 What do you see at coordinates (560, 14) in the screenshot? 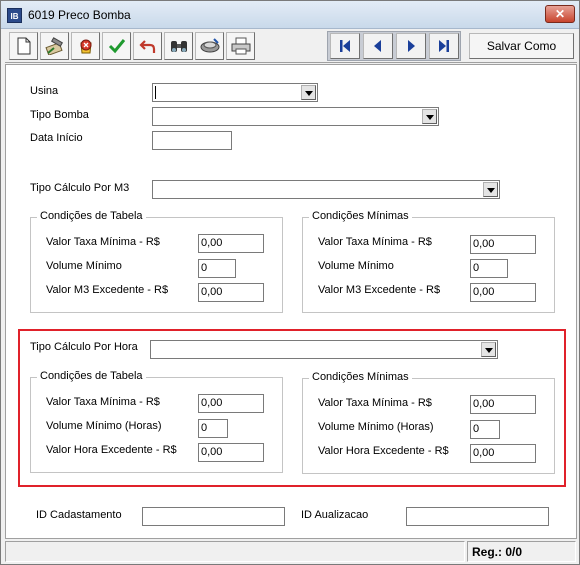
I see `close-button: ✕` at bounding box center [560, 14].